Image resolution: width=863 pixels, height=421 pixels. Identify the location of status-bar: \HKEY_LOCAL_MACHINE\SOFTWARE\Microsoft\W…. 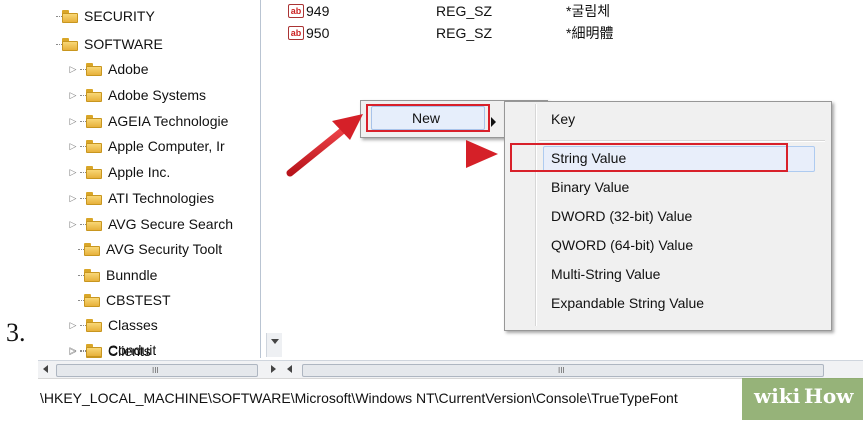
(450, 399).